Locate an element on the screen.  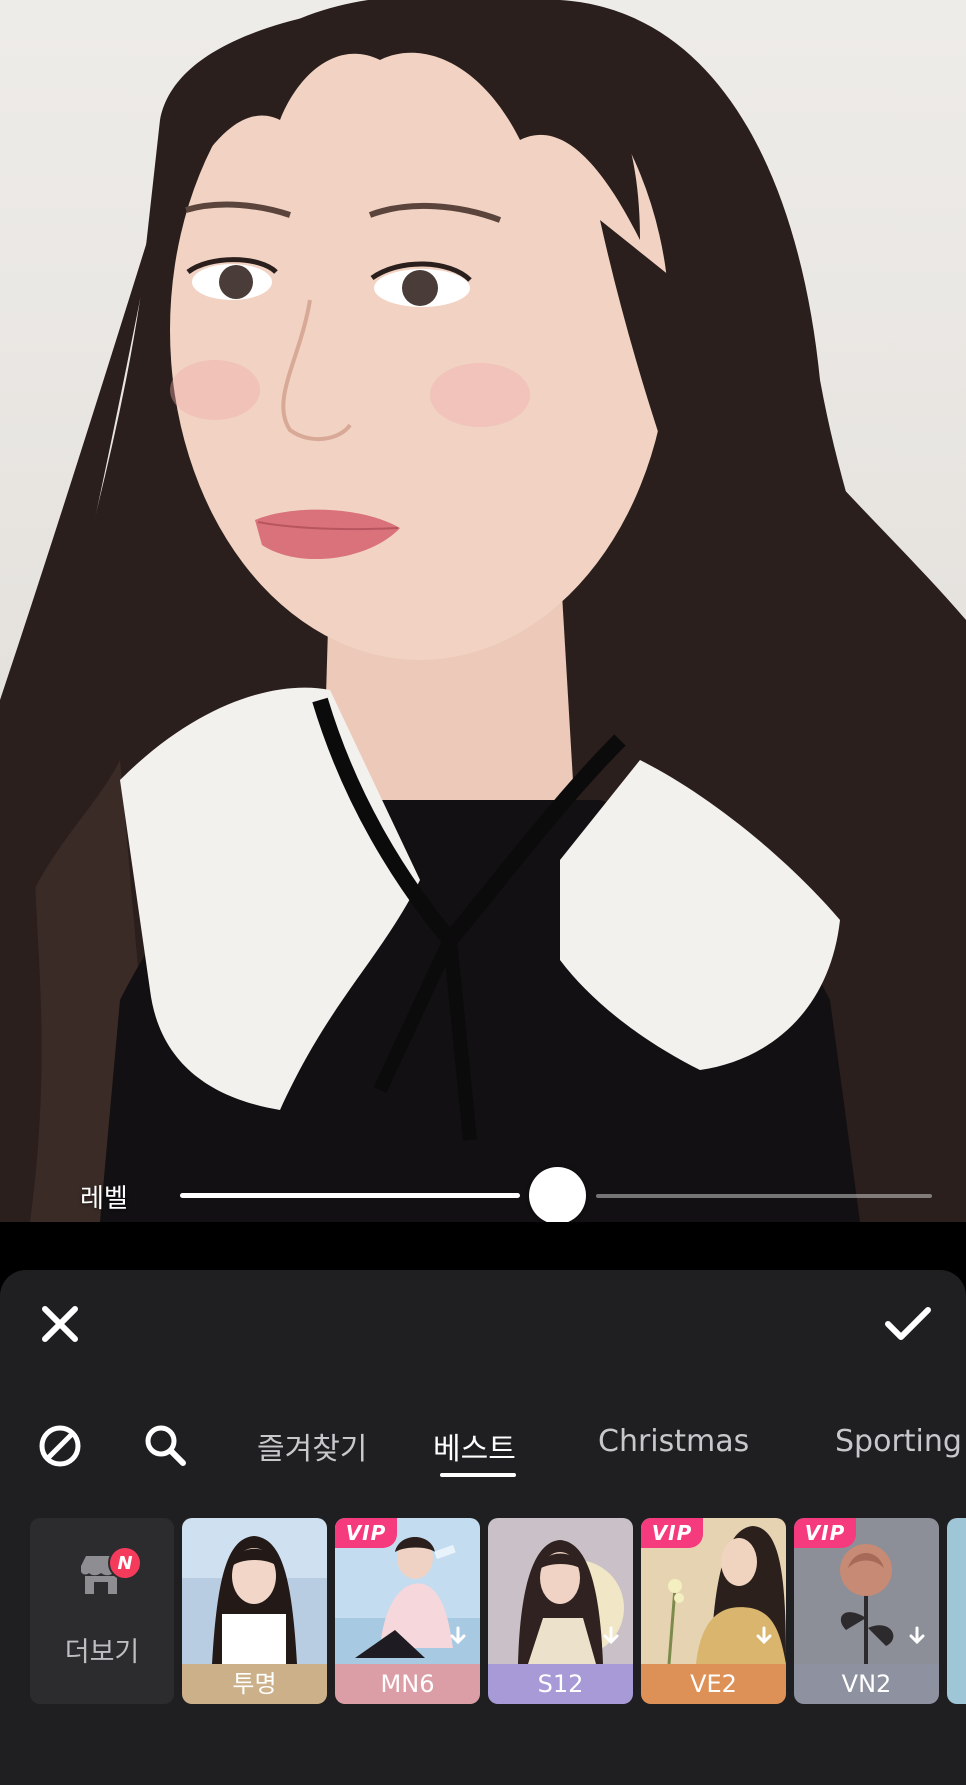
none-icon is located at coordinates (60, 1446).